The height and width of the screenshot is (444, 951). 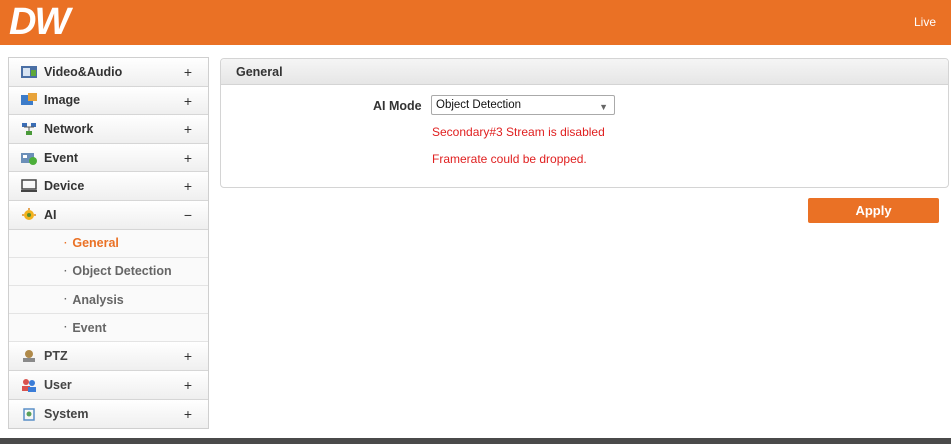 What do you see at coordinates (56, 356) in the screenshot?
I see `sidebar-item-label: PTZ` at bounding box center [56, 356].